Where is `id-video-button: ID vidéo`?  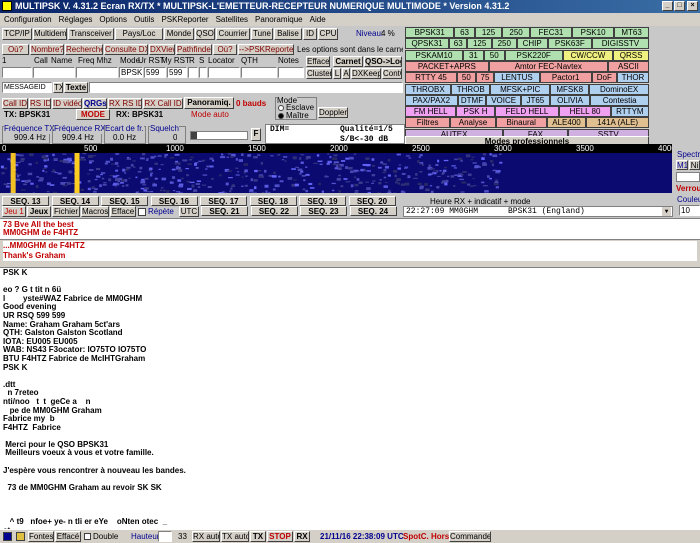
id-video-button: ID vidéo is located at coordinates (67, 103).